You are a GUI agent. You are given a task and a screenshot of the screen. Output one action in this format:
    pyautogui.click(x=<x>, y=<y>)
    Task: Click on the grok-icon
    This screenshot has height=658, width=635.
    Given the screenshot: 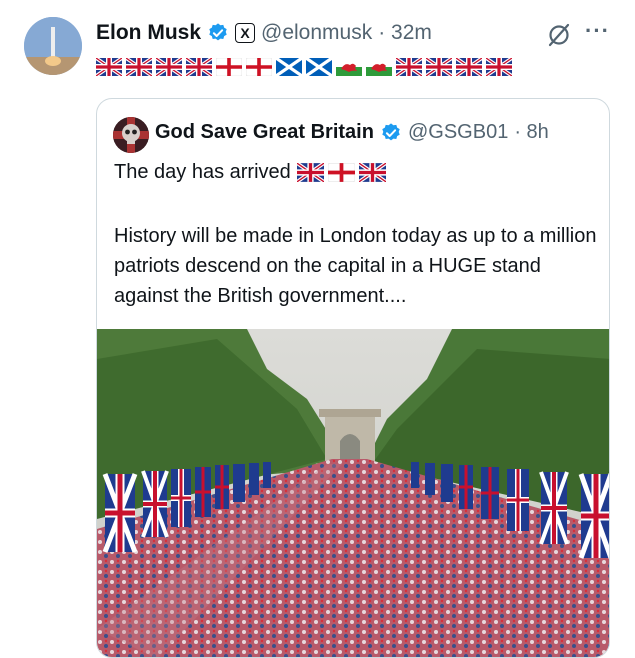 What is the action you would take?
    pyautogui.click(x=559, y=35)
    